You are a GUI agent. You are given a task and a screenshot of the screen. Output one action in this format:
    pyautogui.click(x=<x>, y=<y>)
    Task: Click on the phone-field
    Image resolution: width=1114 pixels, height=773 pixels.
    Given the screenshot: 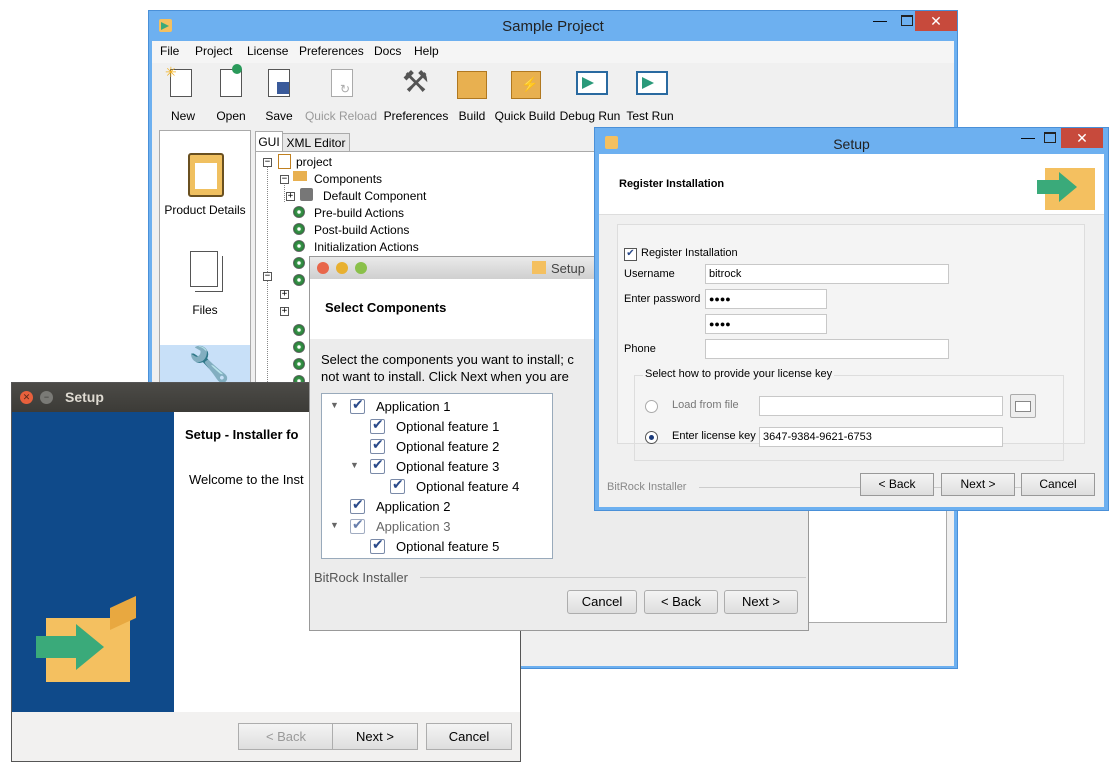 What is the action you would take?
    pyautogui.click(x=827, y=349)
    